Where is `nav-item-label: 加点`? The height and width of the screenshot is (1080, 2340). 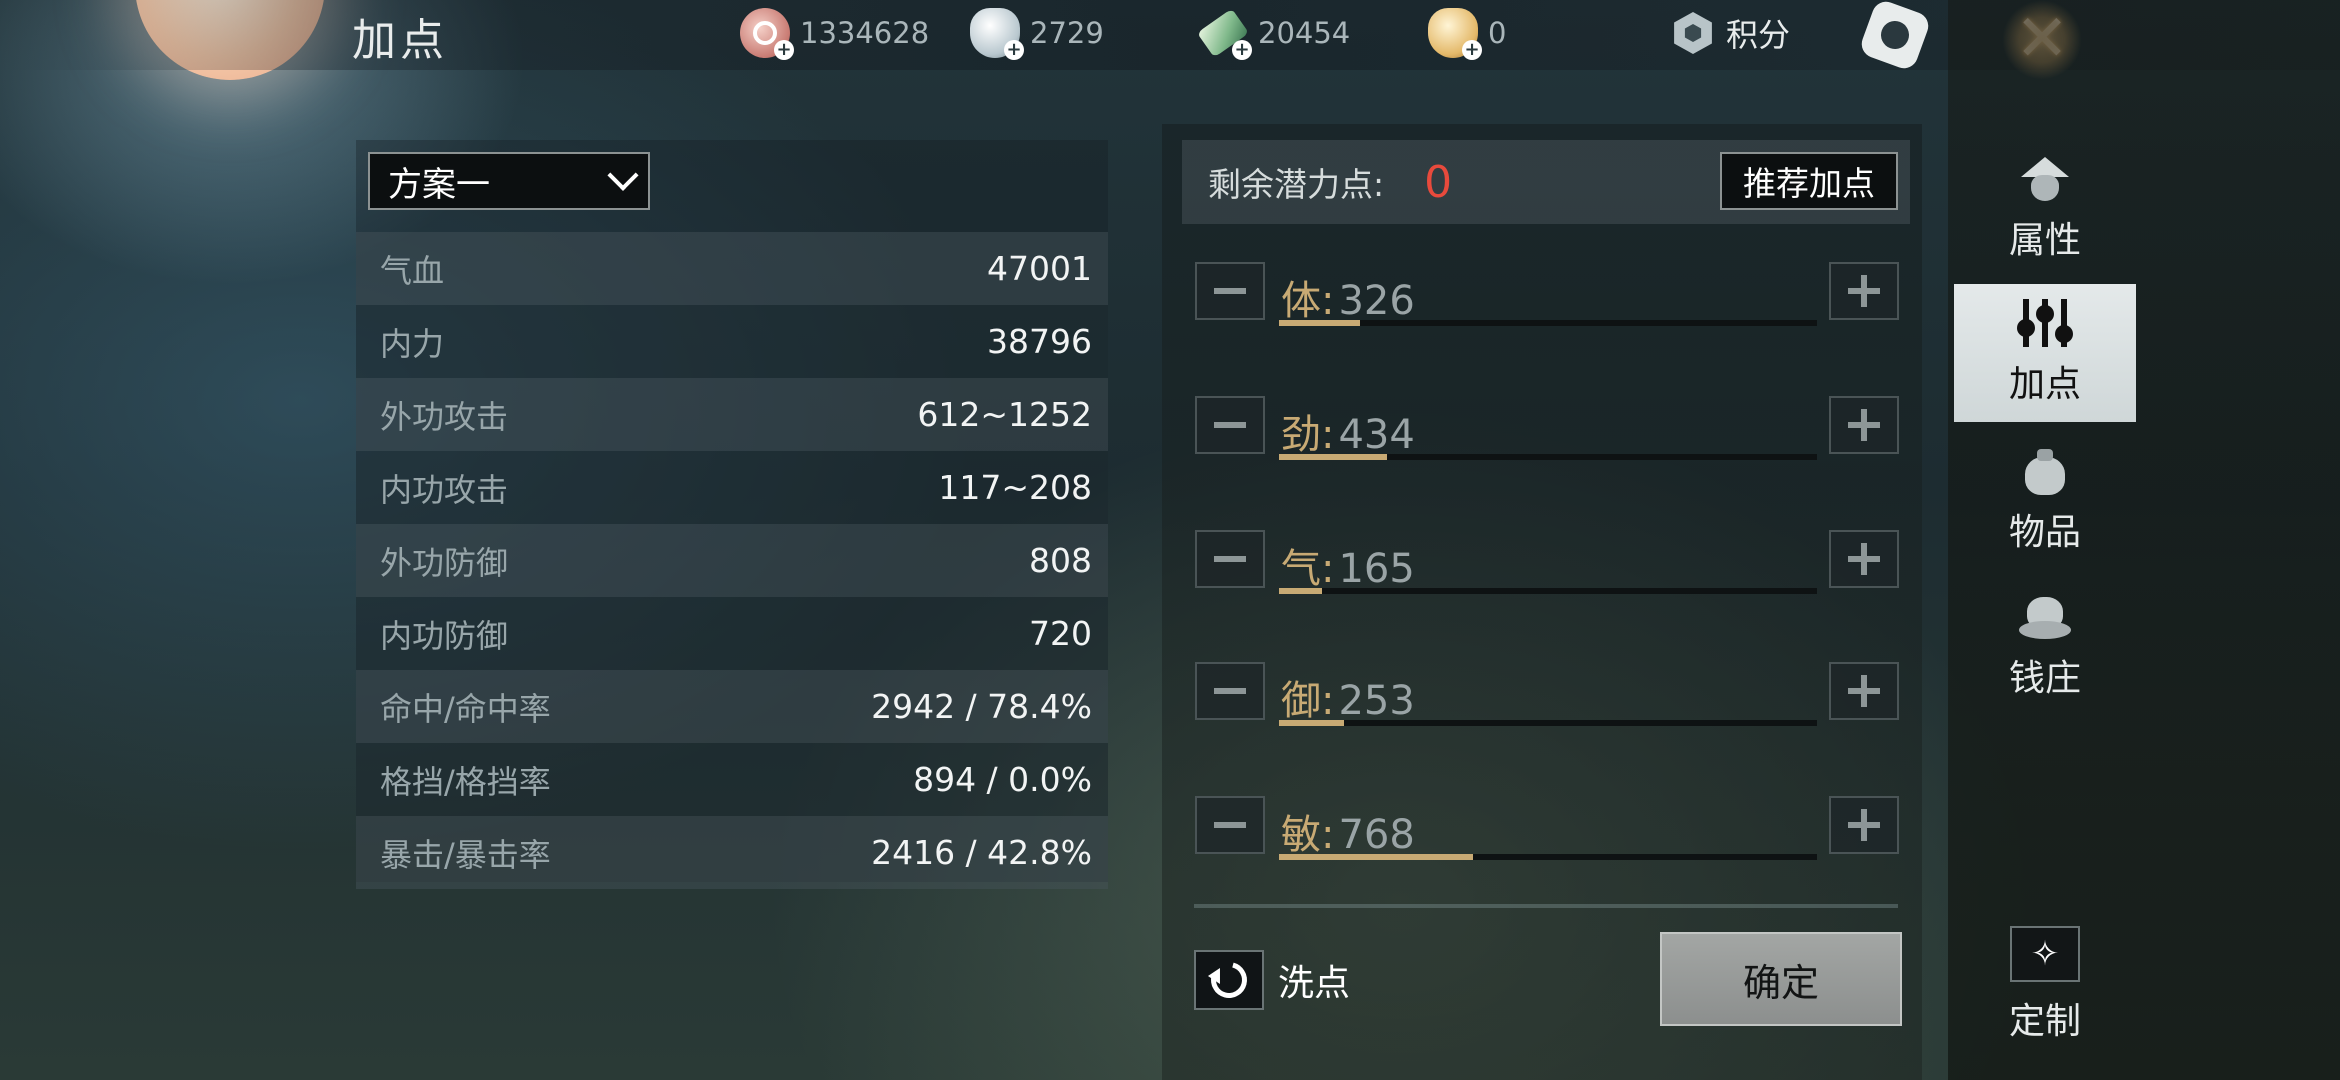
nav-item-label: 加点 is located at coordinates (2044, 384).